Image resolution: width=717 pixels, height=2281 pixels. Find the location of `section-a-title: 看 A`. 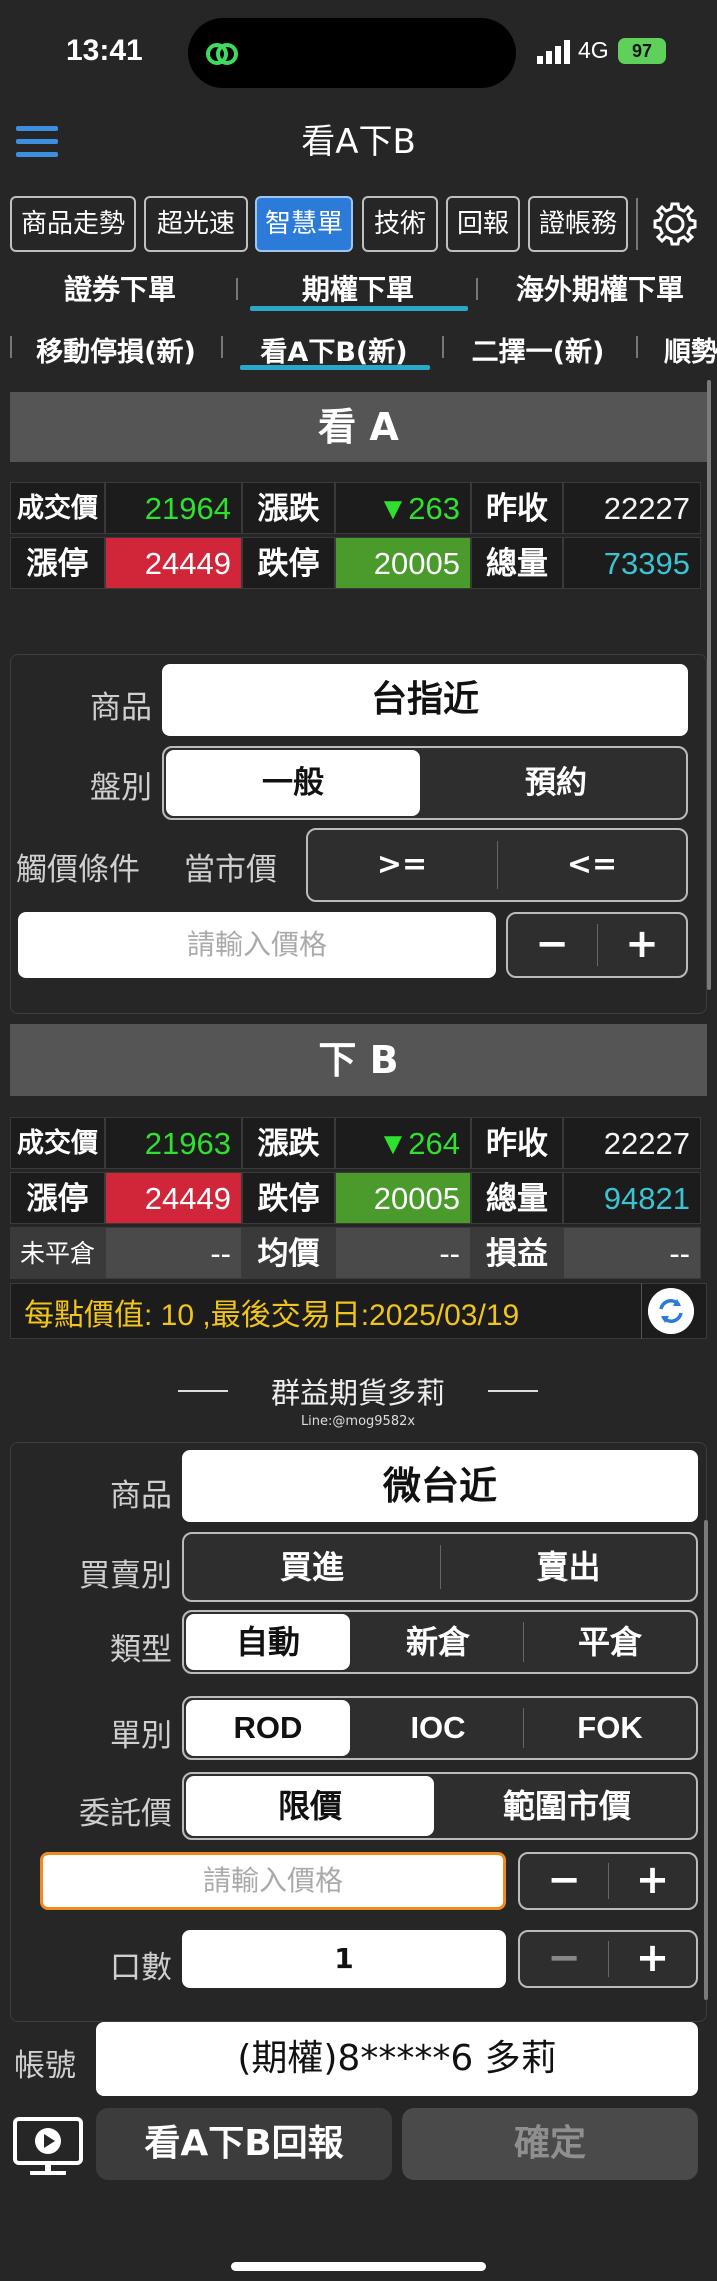

section-a-title: 看 A is located at coordinates (358, 427).